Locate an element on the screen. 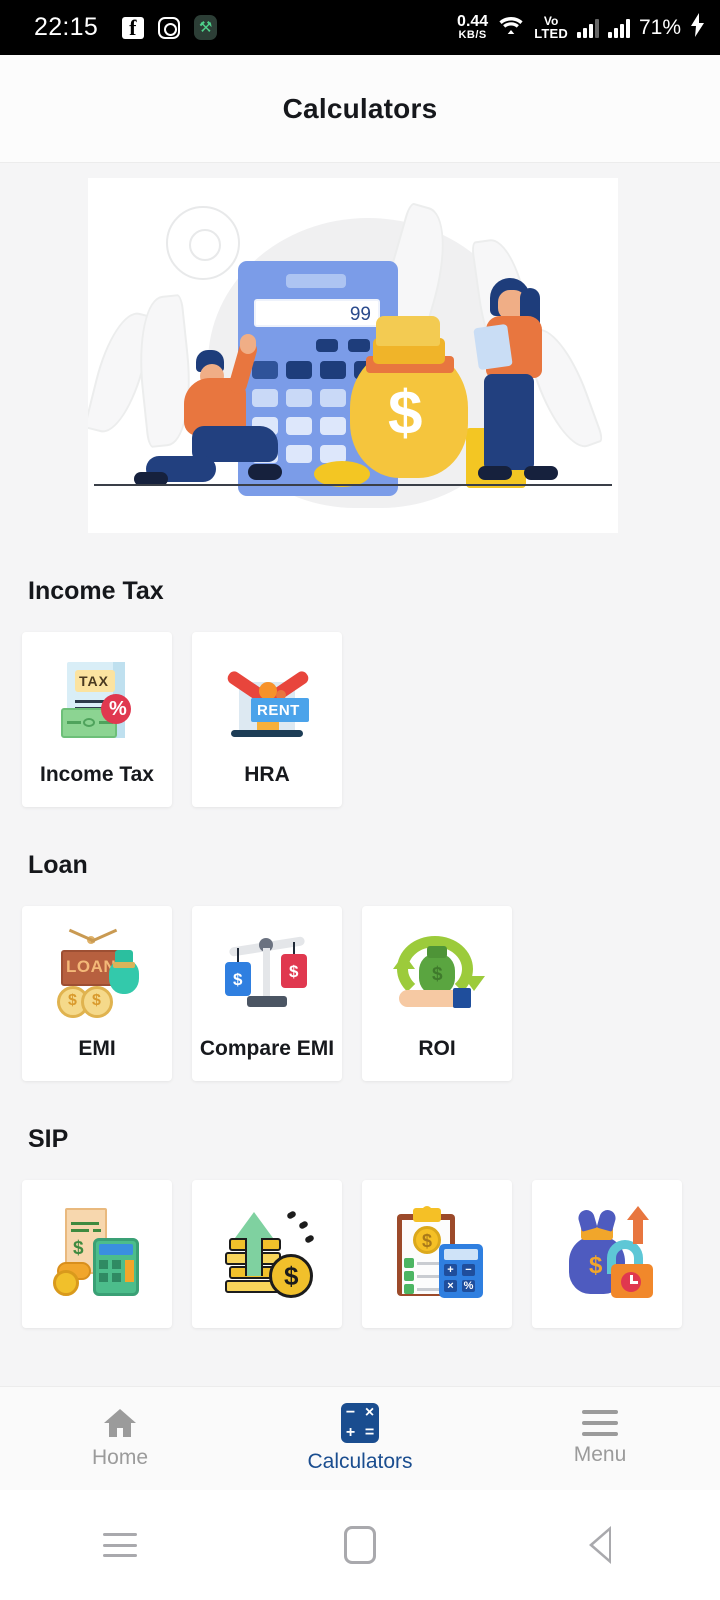 The image size is (720, 1600). instagram-icon is located at coordinates (169, 27).